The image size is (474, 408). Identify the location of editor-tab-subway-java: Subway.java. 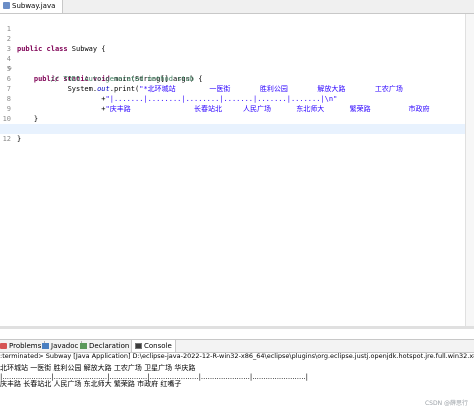
(31, 6).